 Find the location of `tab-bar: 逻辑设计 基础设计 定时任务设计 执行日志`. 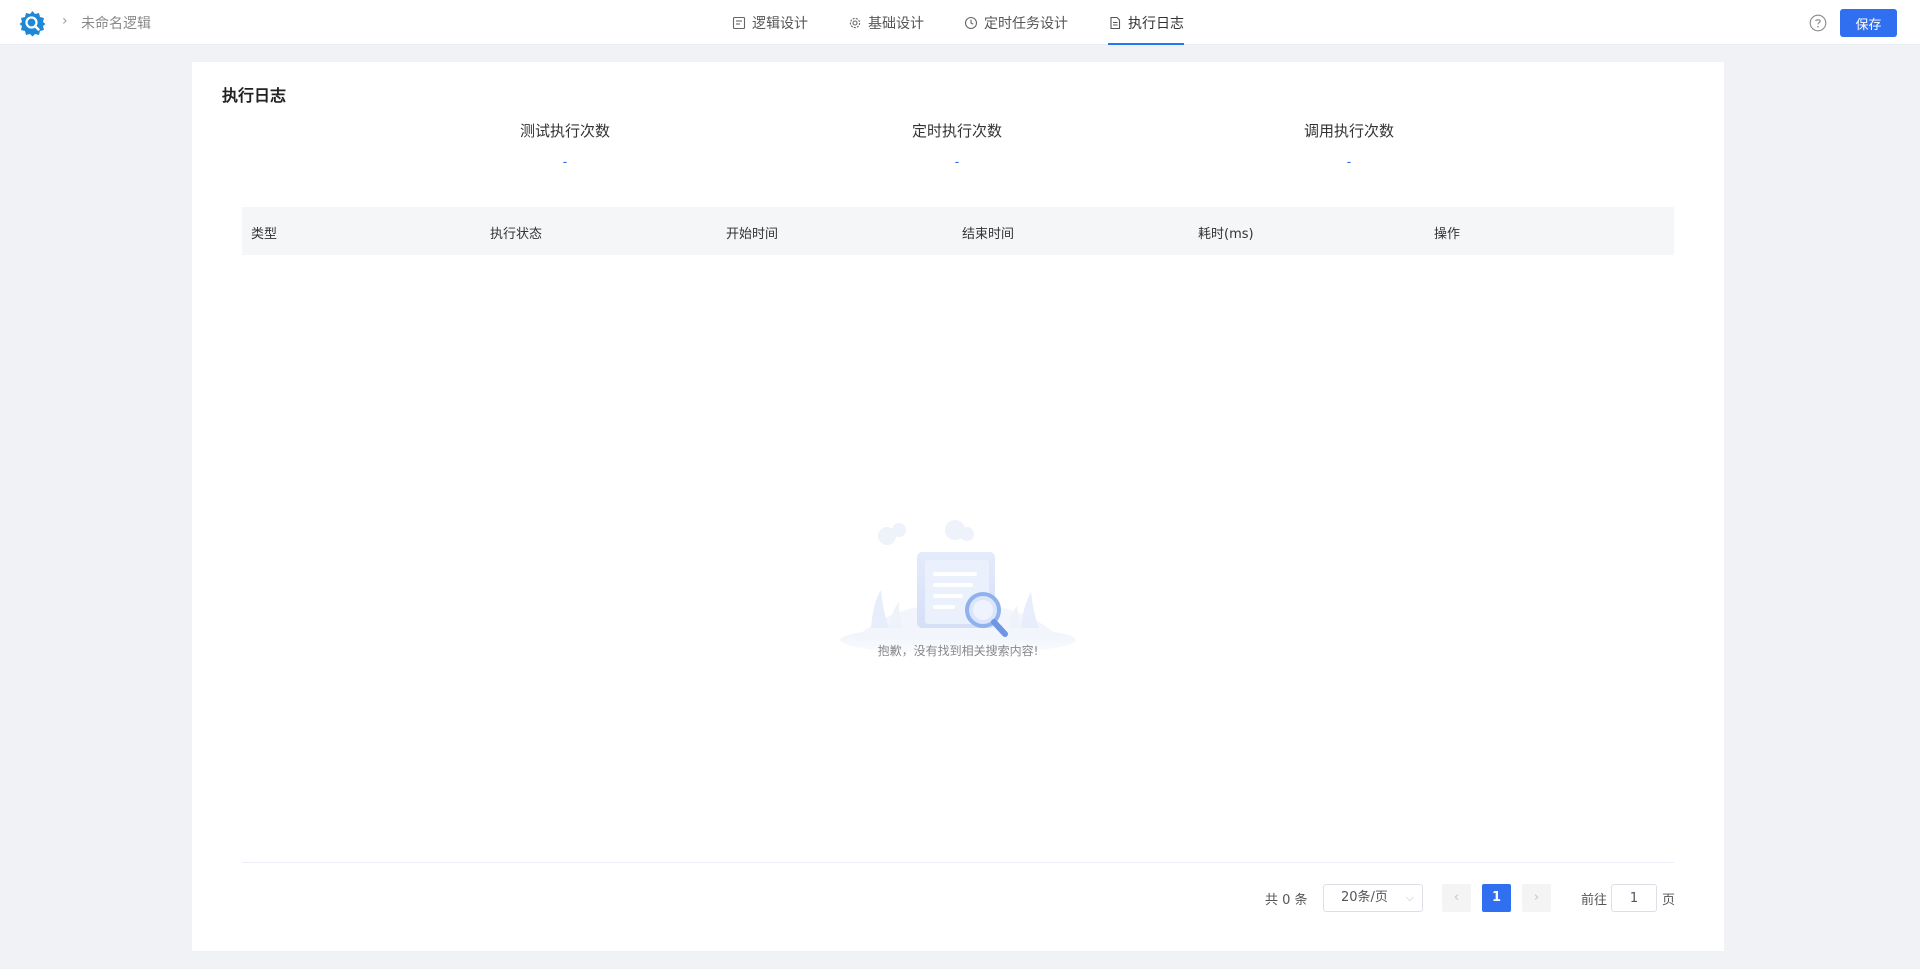

tab-bar: 逻辑设计 基础设计 定时任务设计 执行日志 is located at coordinates (960, 22).